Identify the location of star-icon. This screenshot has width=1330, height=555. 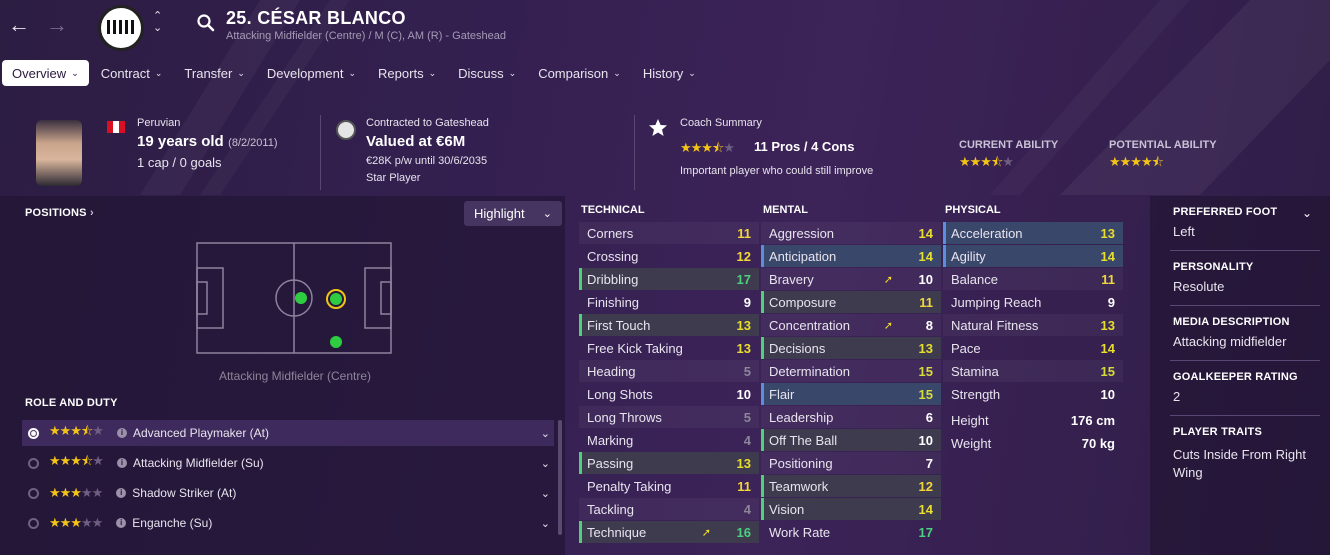
(658, 127).